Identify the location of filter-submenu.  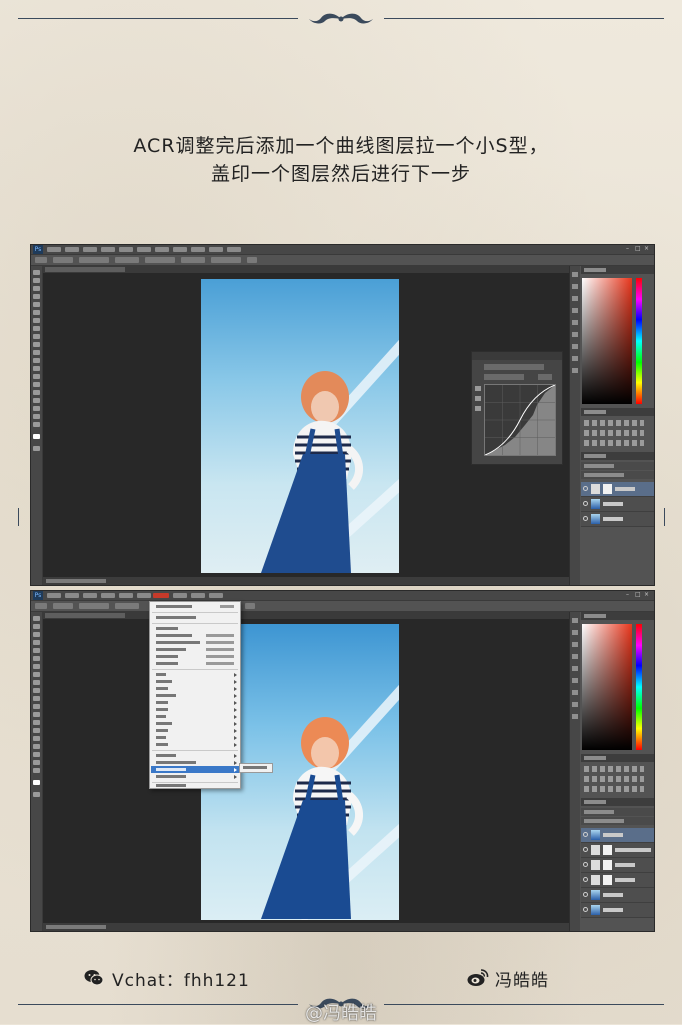
(256, 768).